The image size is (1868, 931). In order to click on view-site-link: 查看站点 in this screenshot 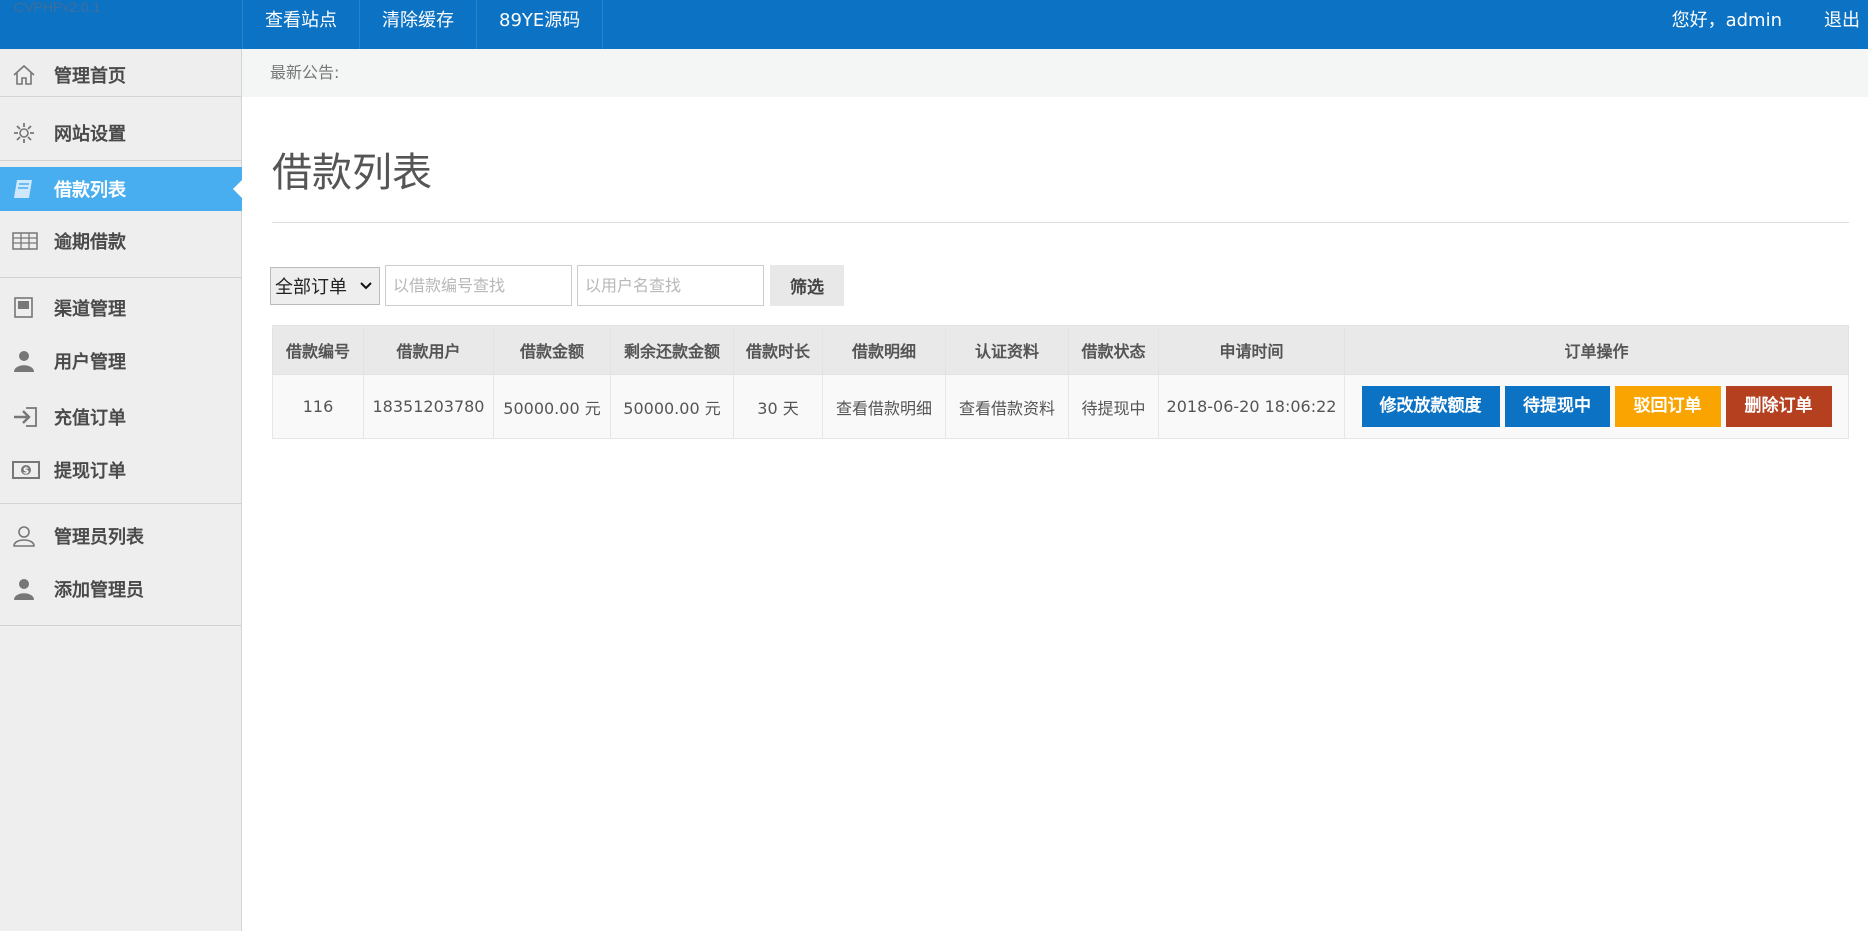, I will do `click(300, 24)`.